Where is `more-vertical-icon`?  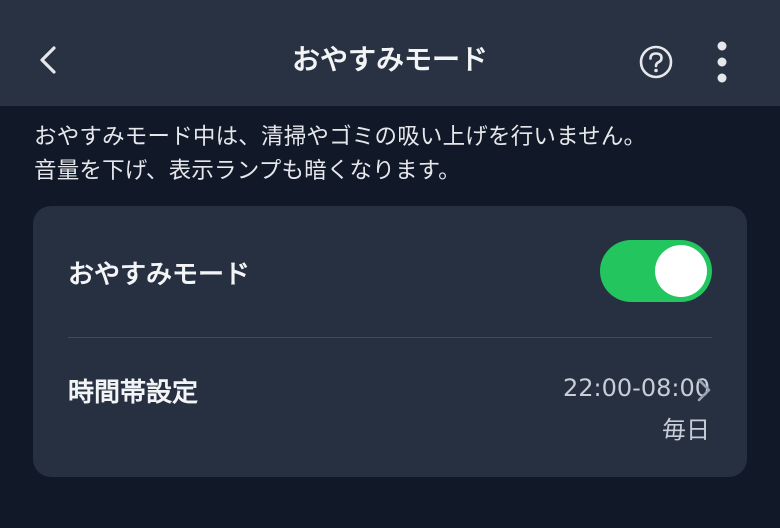 more-vertical-icon is located at coordinates (722, 62).